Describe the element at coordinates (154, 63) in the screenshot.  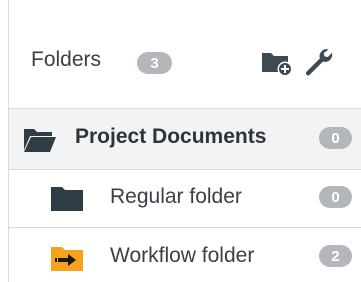
I see `folder-count-badge: 3` at that location.